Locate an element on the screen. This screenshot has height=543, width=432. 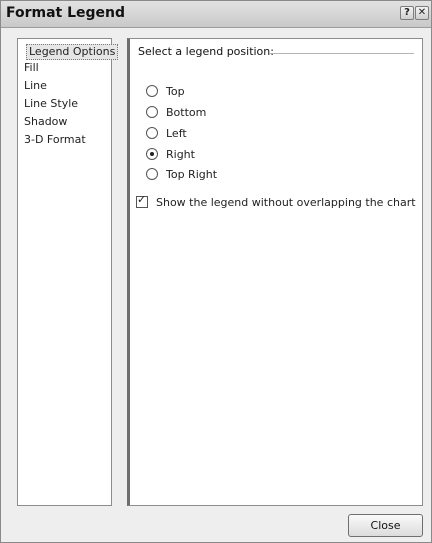
radio-left: Left is located at coordinates (166, 133).